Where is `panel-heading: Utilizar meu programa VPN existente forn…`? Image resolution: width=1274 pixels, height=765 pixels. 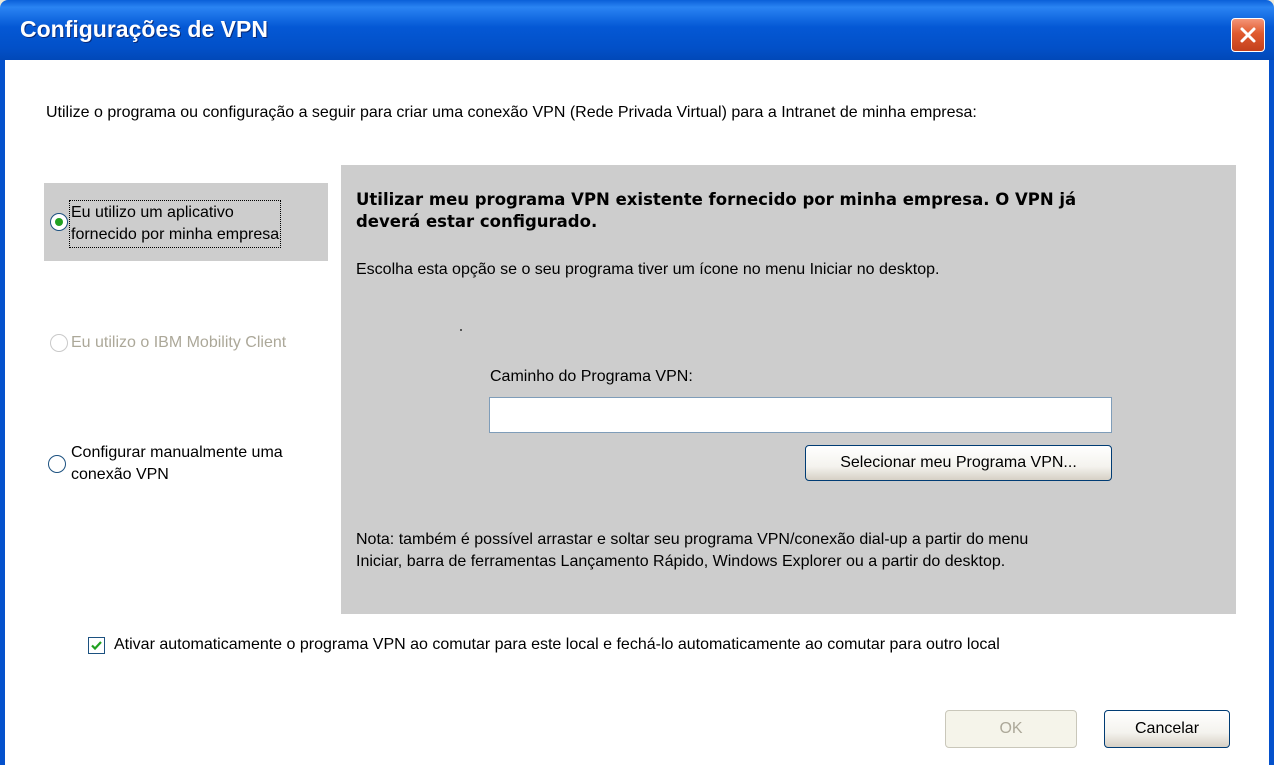
panel-heading: Utilizar meu programa VPN existente forn… is located at coordinates (766, 211).